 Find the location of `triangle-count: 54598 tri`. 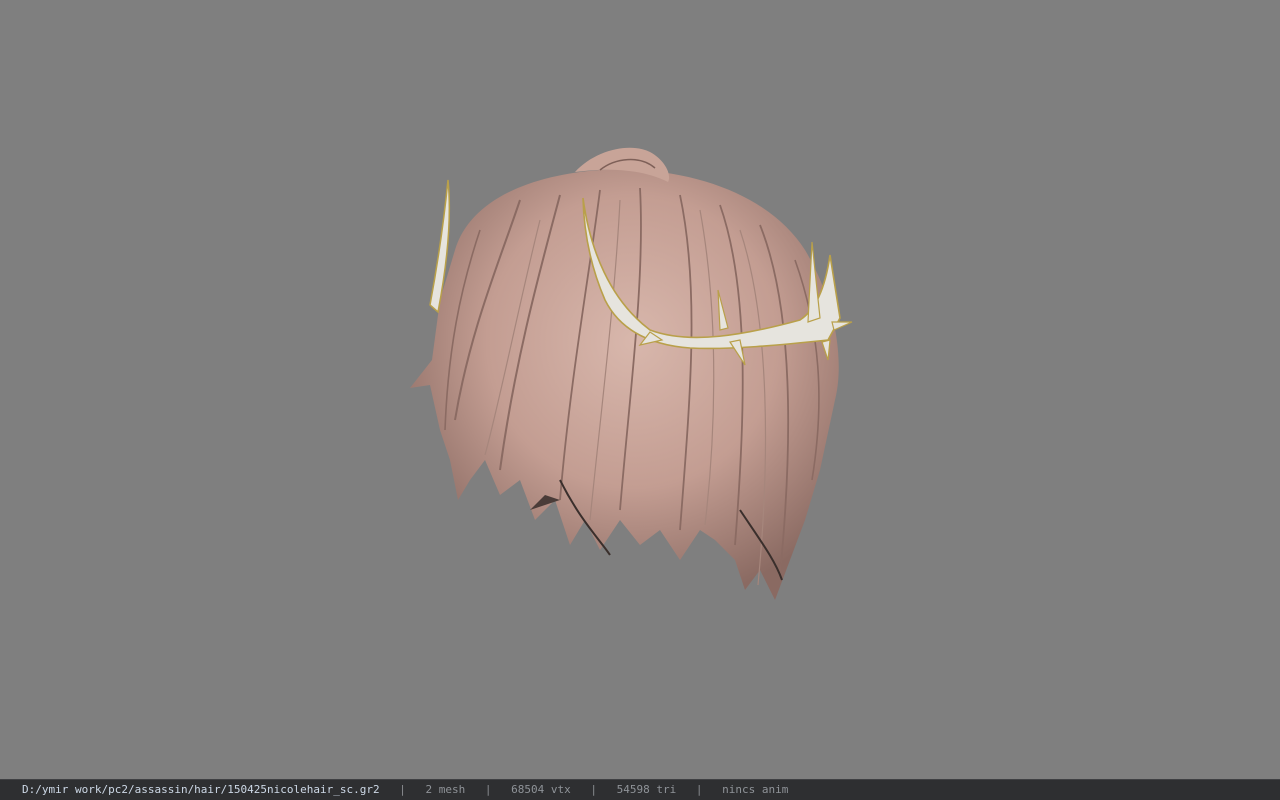

triangle-count: 54598 tri is located at coordinates (646, 789).